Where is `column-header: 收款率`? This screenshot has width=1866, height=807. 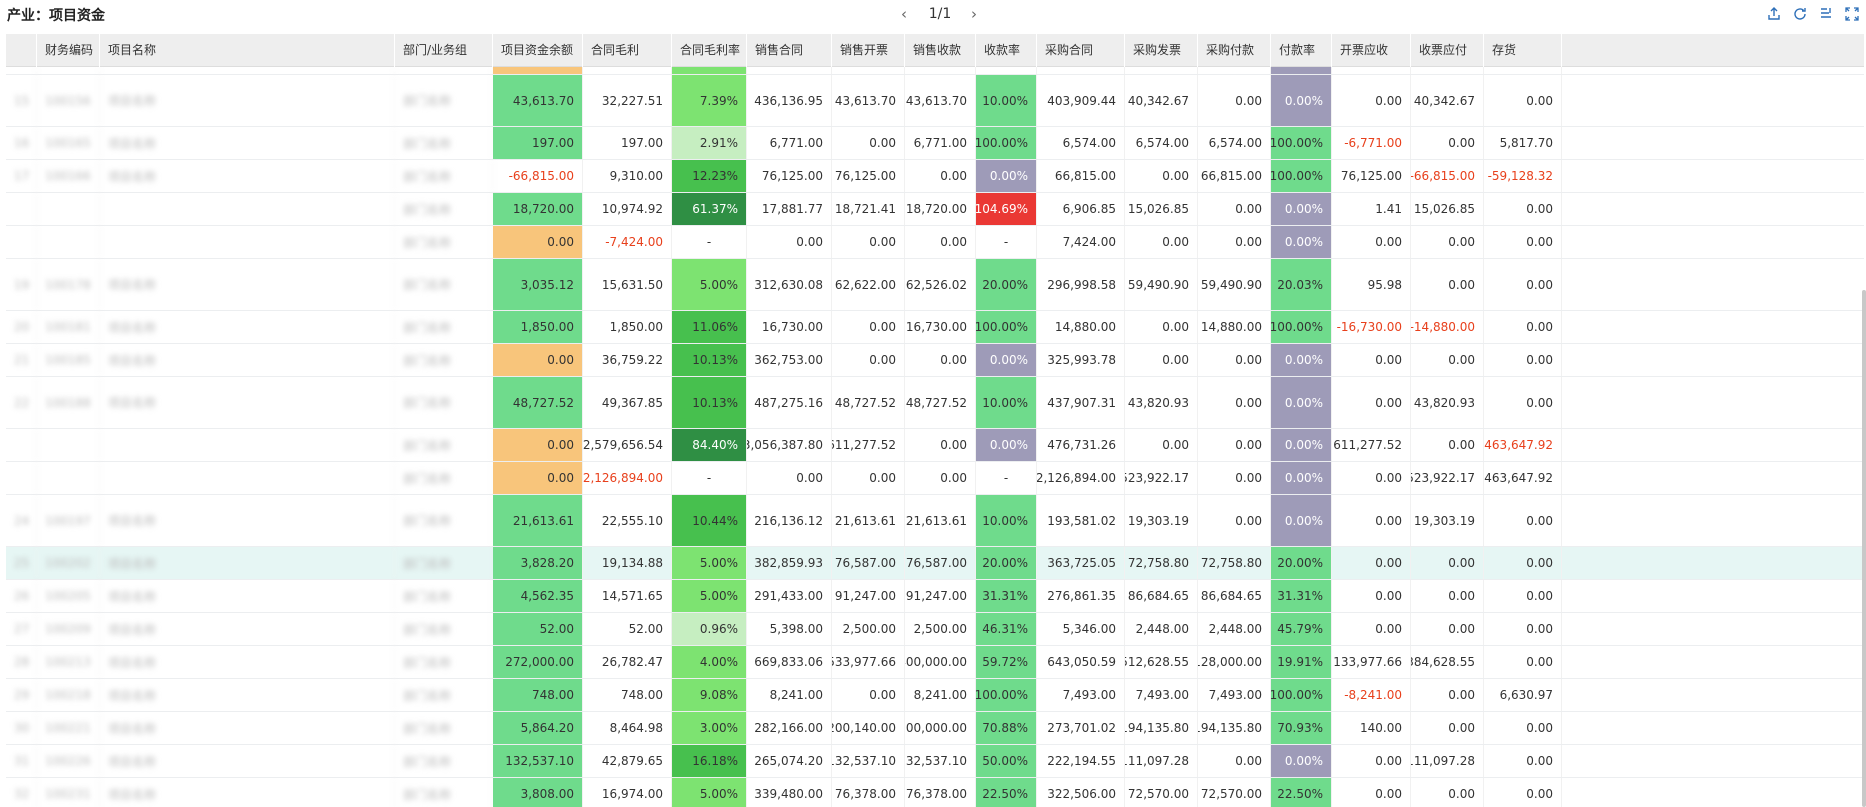
column-header: 收款率 is located at coordinates (1006, 50).